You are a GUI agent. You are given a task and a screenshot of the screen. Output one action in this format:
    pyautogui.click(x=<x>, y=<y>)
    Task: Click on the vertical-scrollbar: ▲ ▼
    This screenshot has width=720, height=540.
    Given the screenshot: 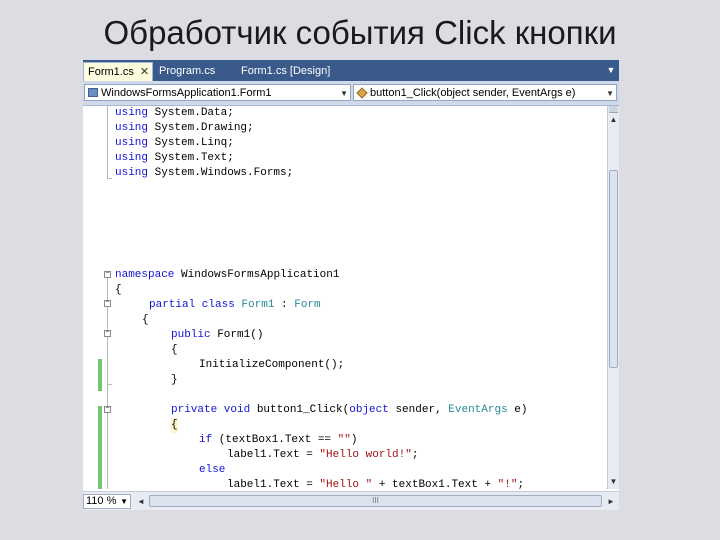 What is the action you would take?
    pyautogui.click(x=613, y=297)
    